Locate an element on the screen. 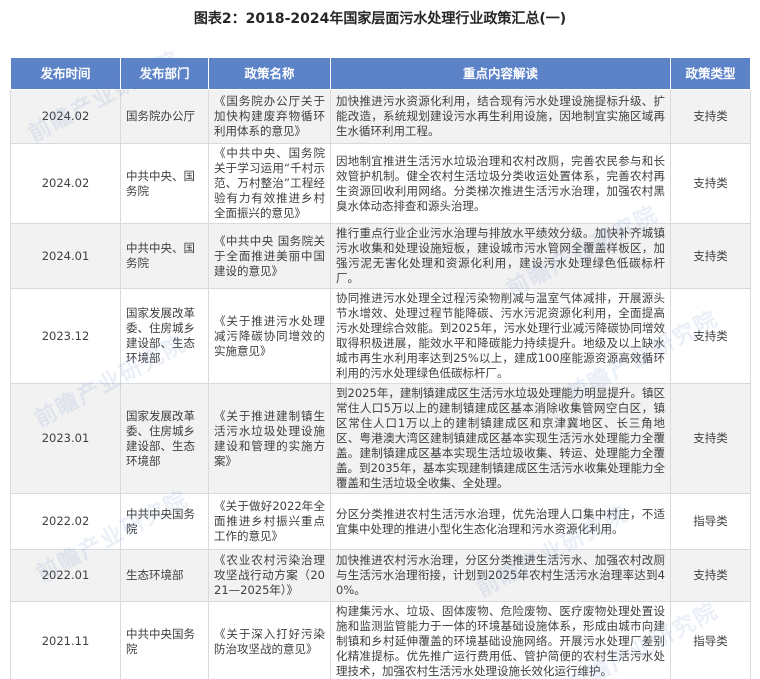 Image resolution: width=760 pixels, height=679 pixels. header-policy-name: 政策名称 is located at coordinates (269, 73).